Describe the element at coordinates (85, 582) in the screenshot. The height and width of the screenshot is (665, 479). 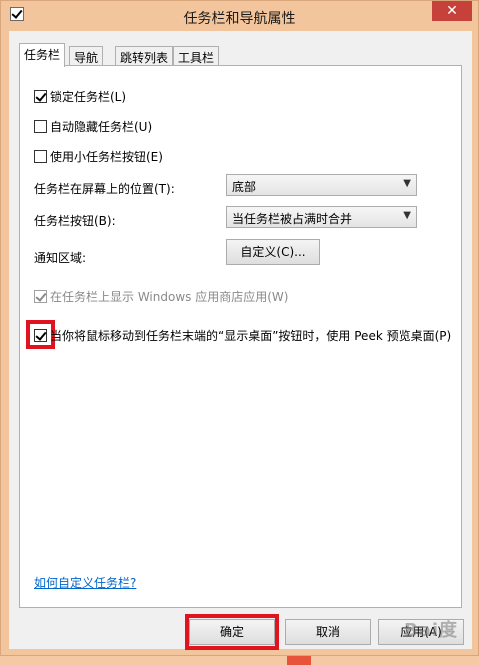
I see `help-link: 如何自定义任务栏?` at that location.